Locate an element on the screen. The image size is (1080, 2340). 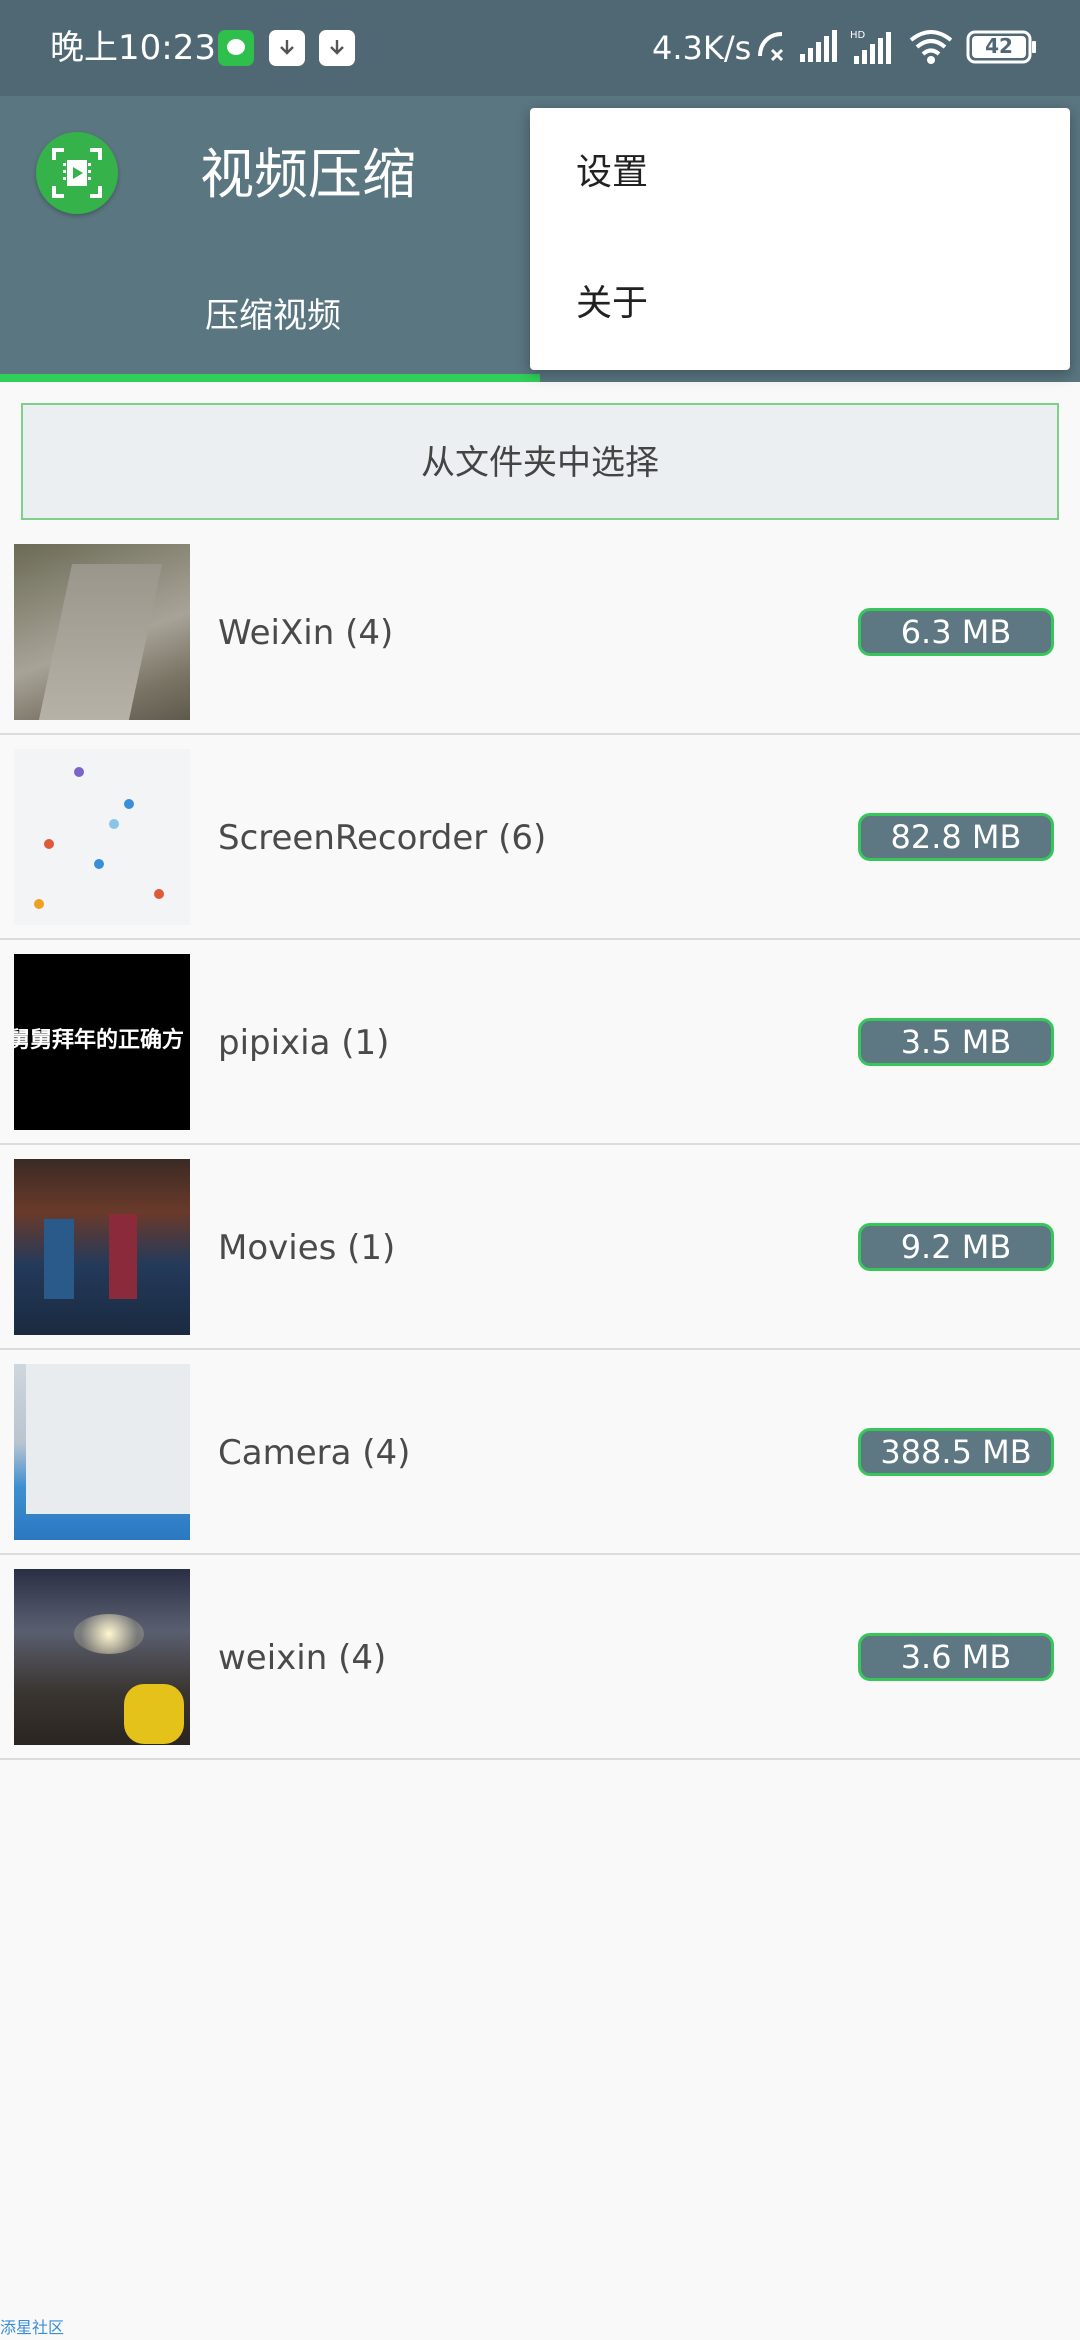
folder-row-weixin: WeiXin (4) 6.3 MB is located at coordinates (540, 632).